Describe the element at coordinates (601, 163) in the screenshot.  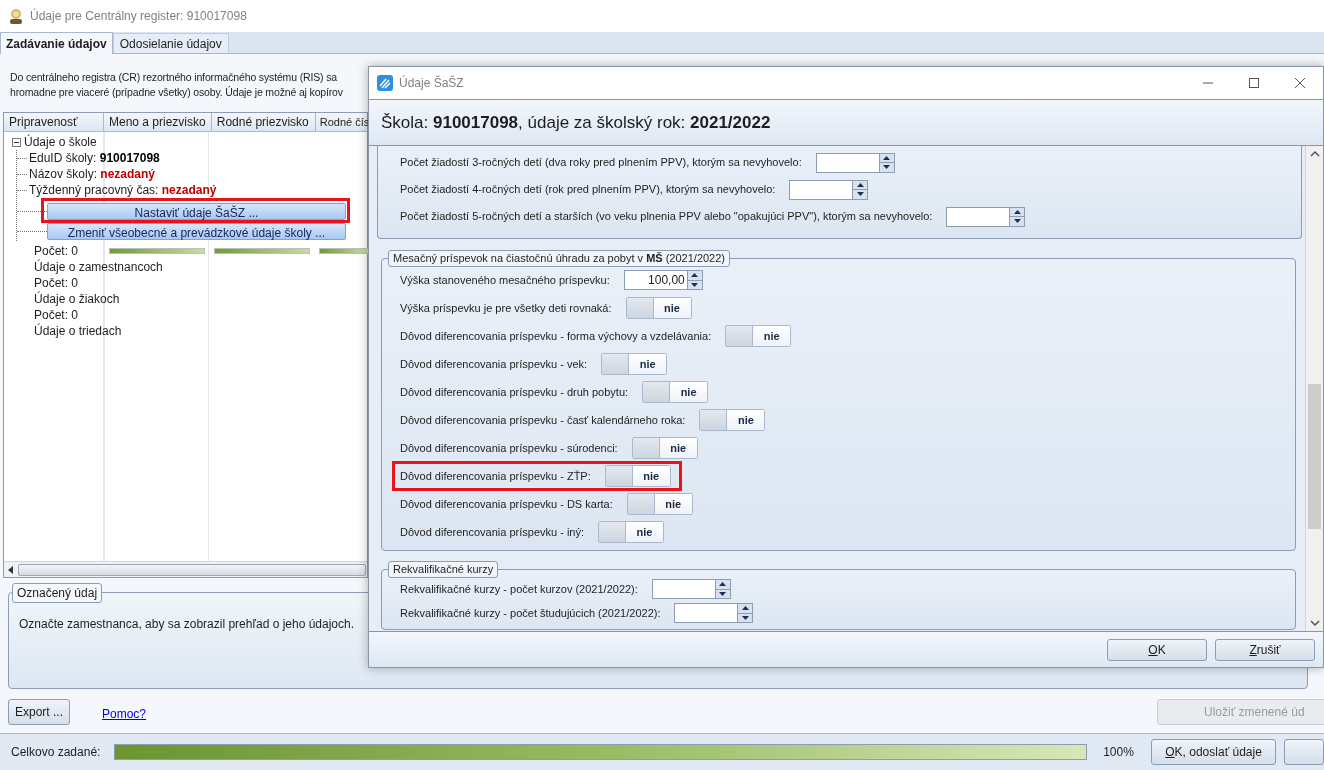
I see `field-label: Počet žiadostí 3-ročných detí (dva roky pred plnením PPV), ktorým sa nevyhovelo:` at that location.